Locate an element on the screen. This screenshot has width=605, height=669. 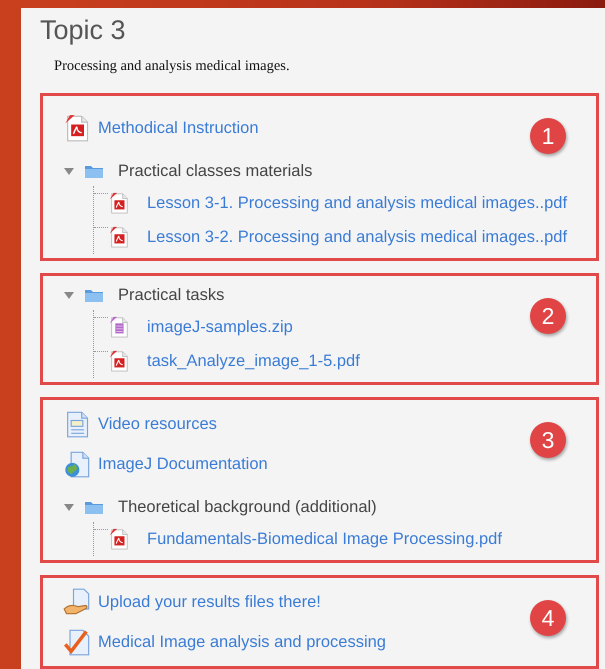
file-link: Lesson 3-2. Processing and analysis medical images..pdf is located at coordinates (357, 237).